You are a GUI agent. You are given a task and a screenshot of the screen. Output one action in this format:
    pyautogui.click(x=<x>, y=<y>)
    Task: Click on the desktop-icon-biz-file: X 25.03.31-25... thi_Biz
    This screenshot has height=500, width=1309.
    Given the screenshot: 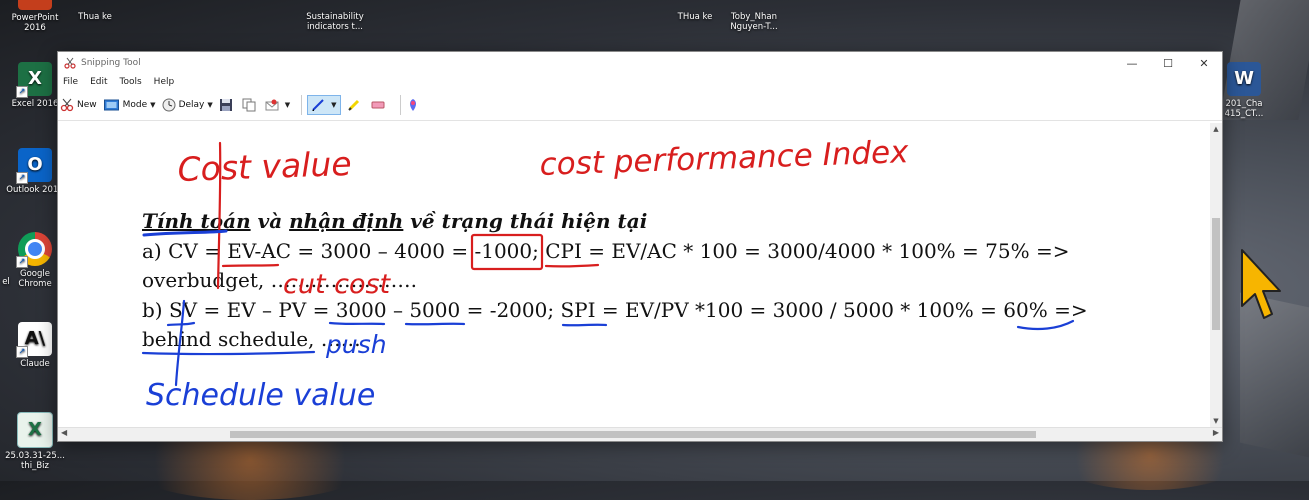 What is the action you would take?
    pyautogui.click(x=35, y=441)
    